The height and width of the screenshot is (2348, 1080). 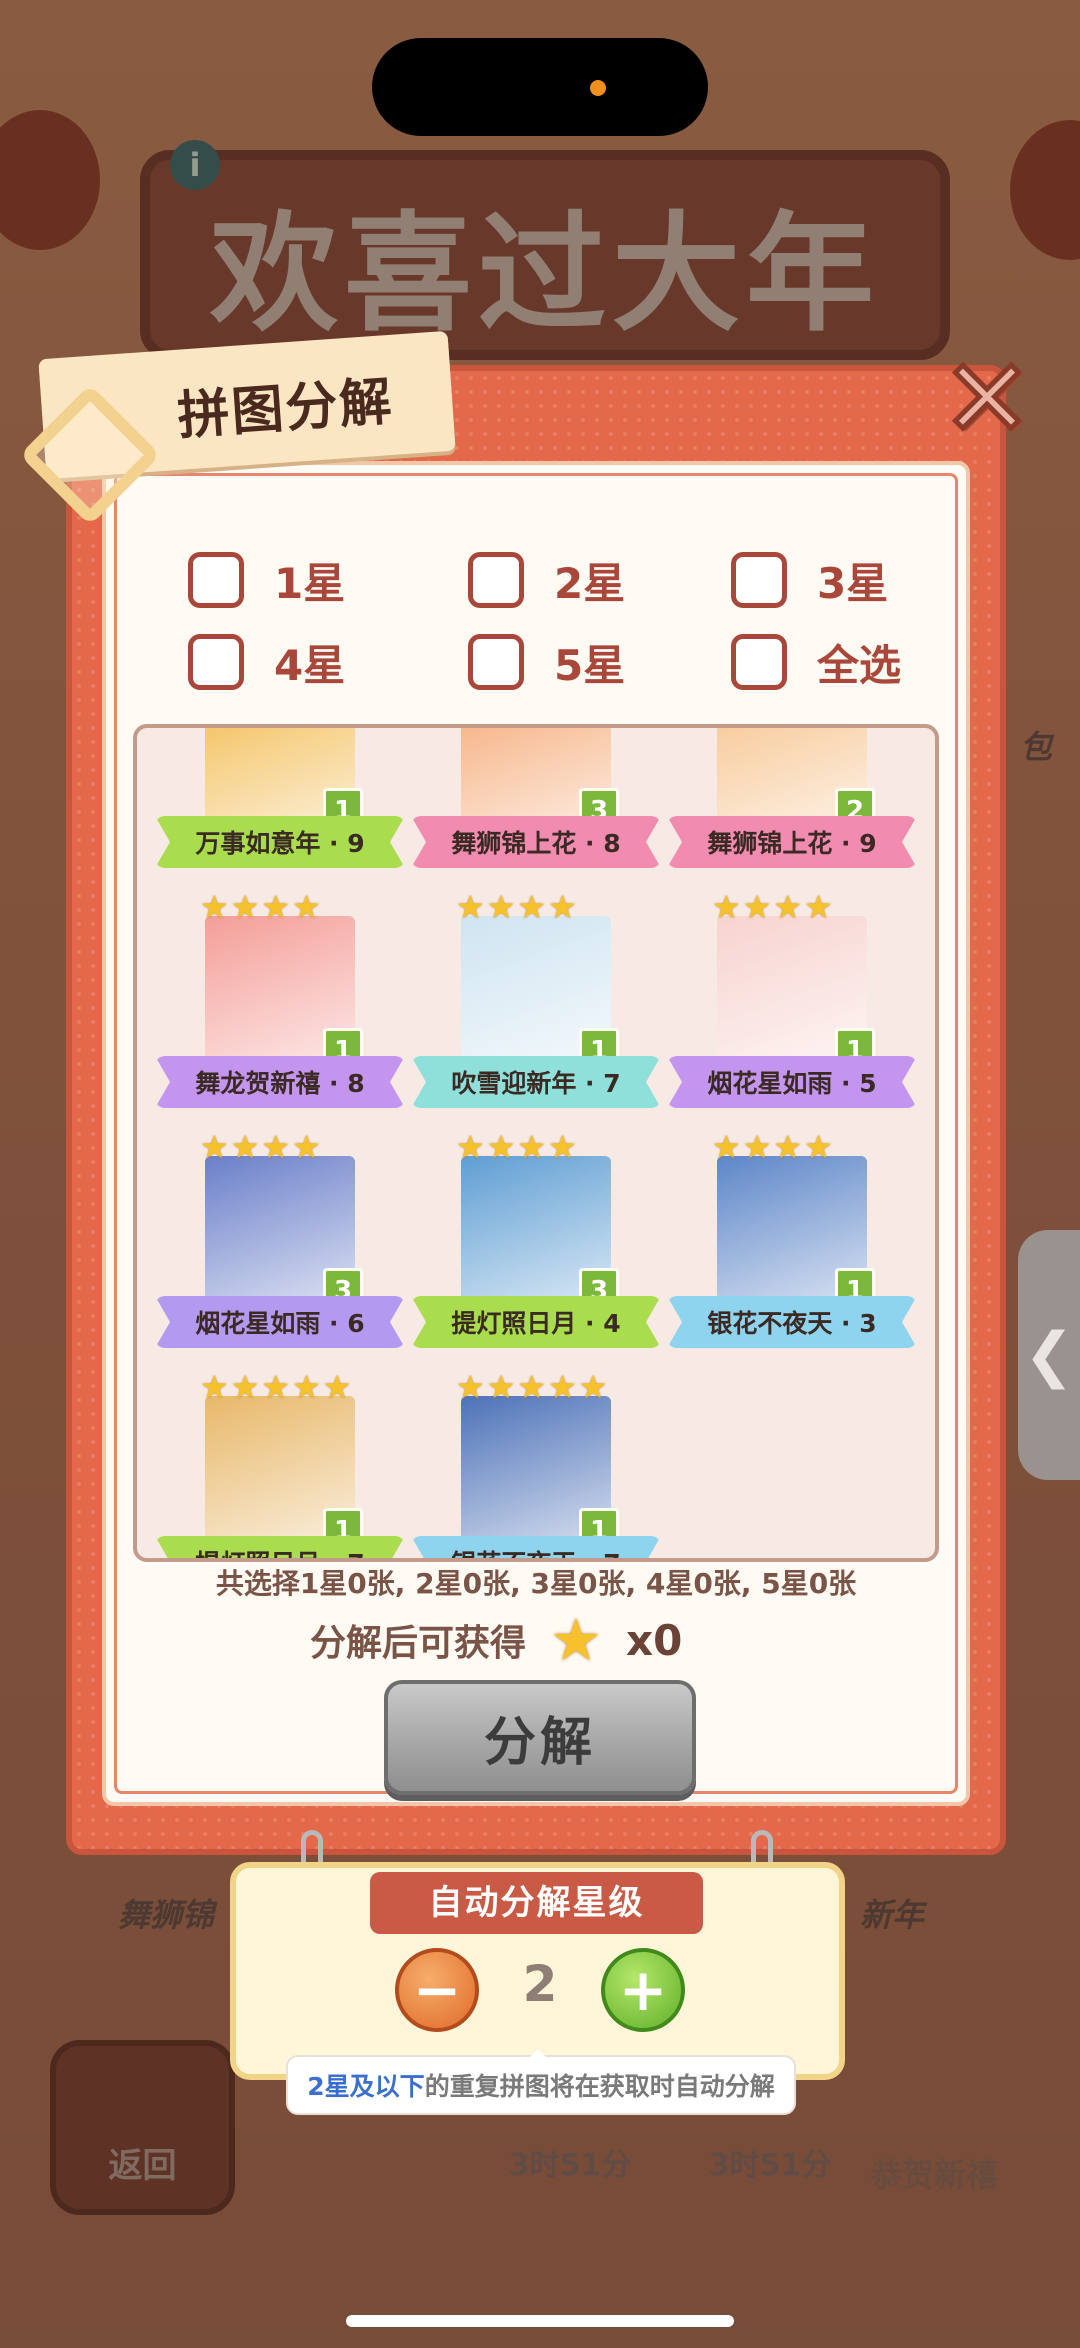 I want to click on decompose-label: 分解, so click(x=539, y=1743).